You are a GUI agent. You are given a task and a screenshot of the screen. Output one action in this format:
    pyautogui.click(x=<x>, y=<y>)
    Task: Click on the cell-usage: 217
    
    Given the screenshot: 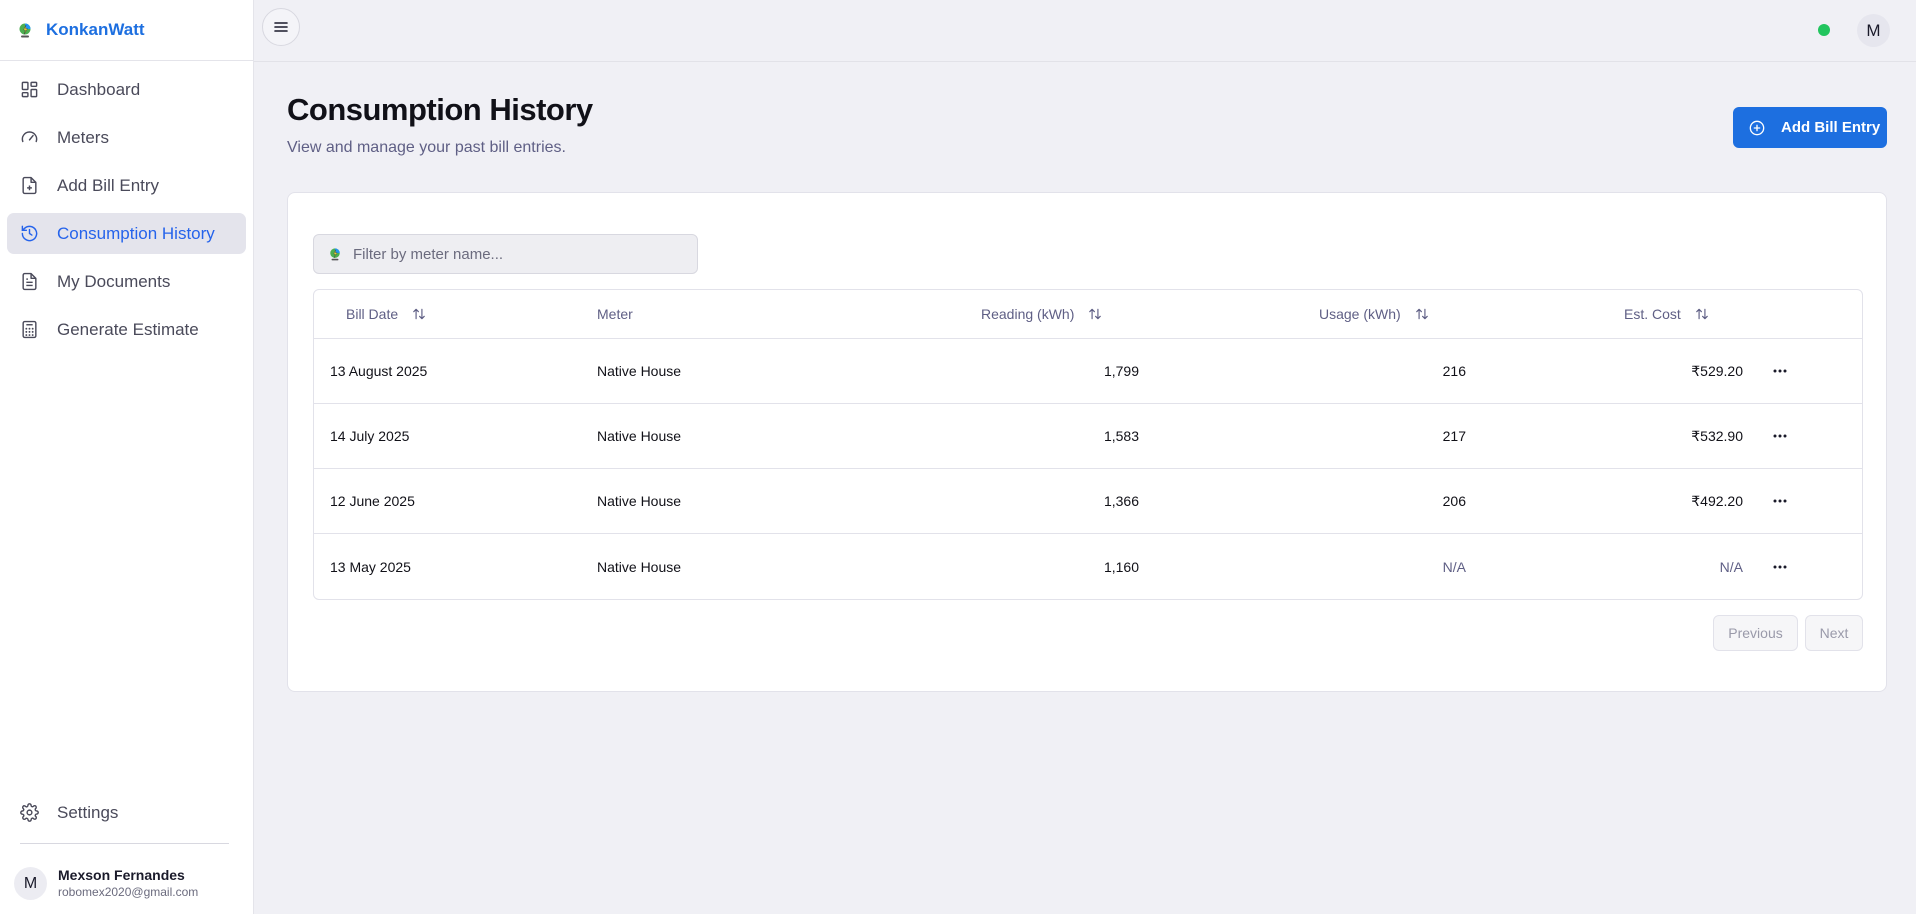 What is the action you would take?
    pyautogui.click(x=1454, y=436)
    